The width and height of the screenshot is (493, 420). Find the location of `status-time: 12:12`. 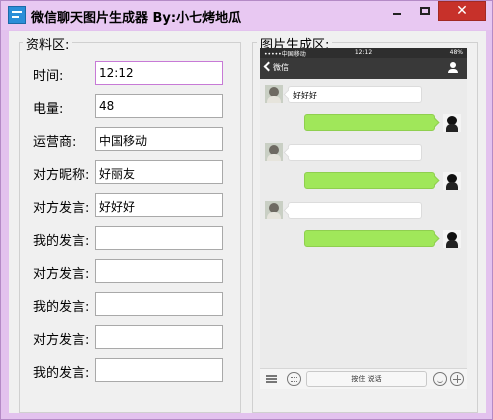

status-time: 12:12 is located at coordinates (363, 52).